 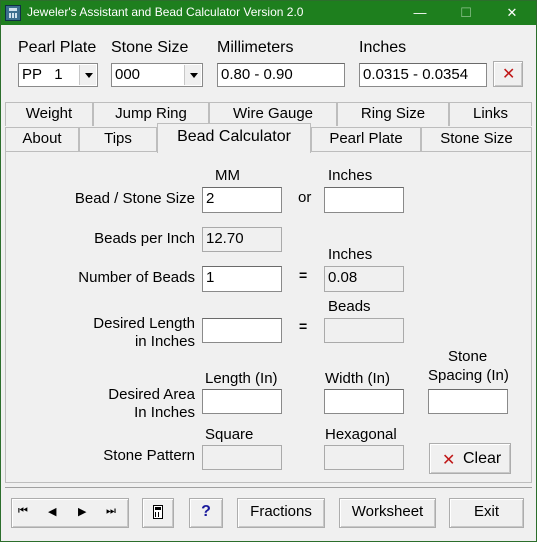 What do you see at coordinates (150, 47) in the screenshot?
I see `stone-size-label: Stone Size` at bounding box center [150, 47].